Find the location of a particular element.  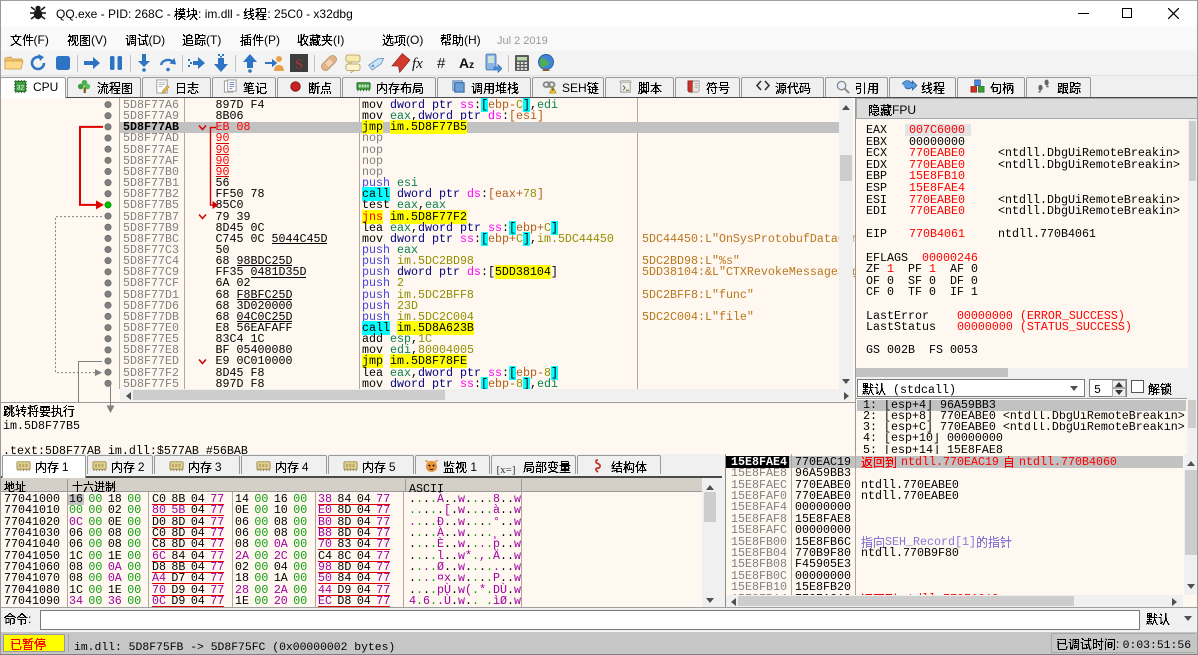

svg-text: 32 is located at coordinates (21, 87).